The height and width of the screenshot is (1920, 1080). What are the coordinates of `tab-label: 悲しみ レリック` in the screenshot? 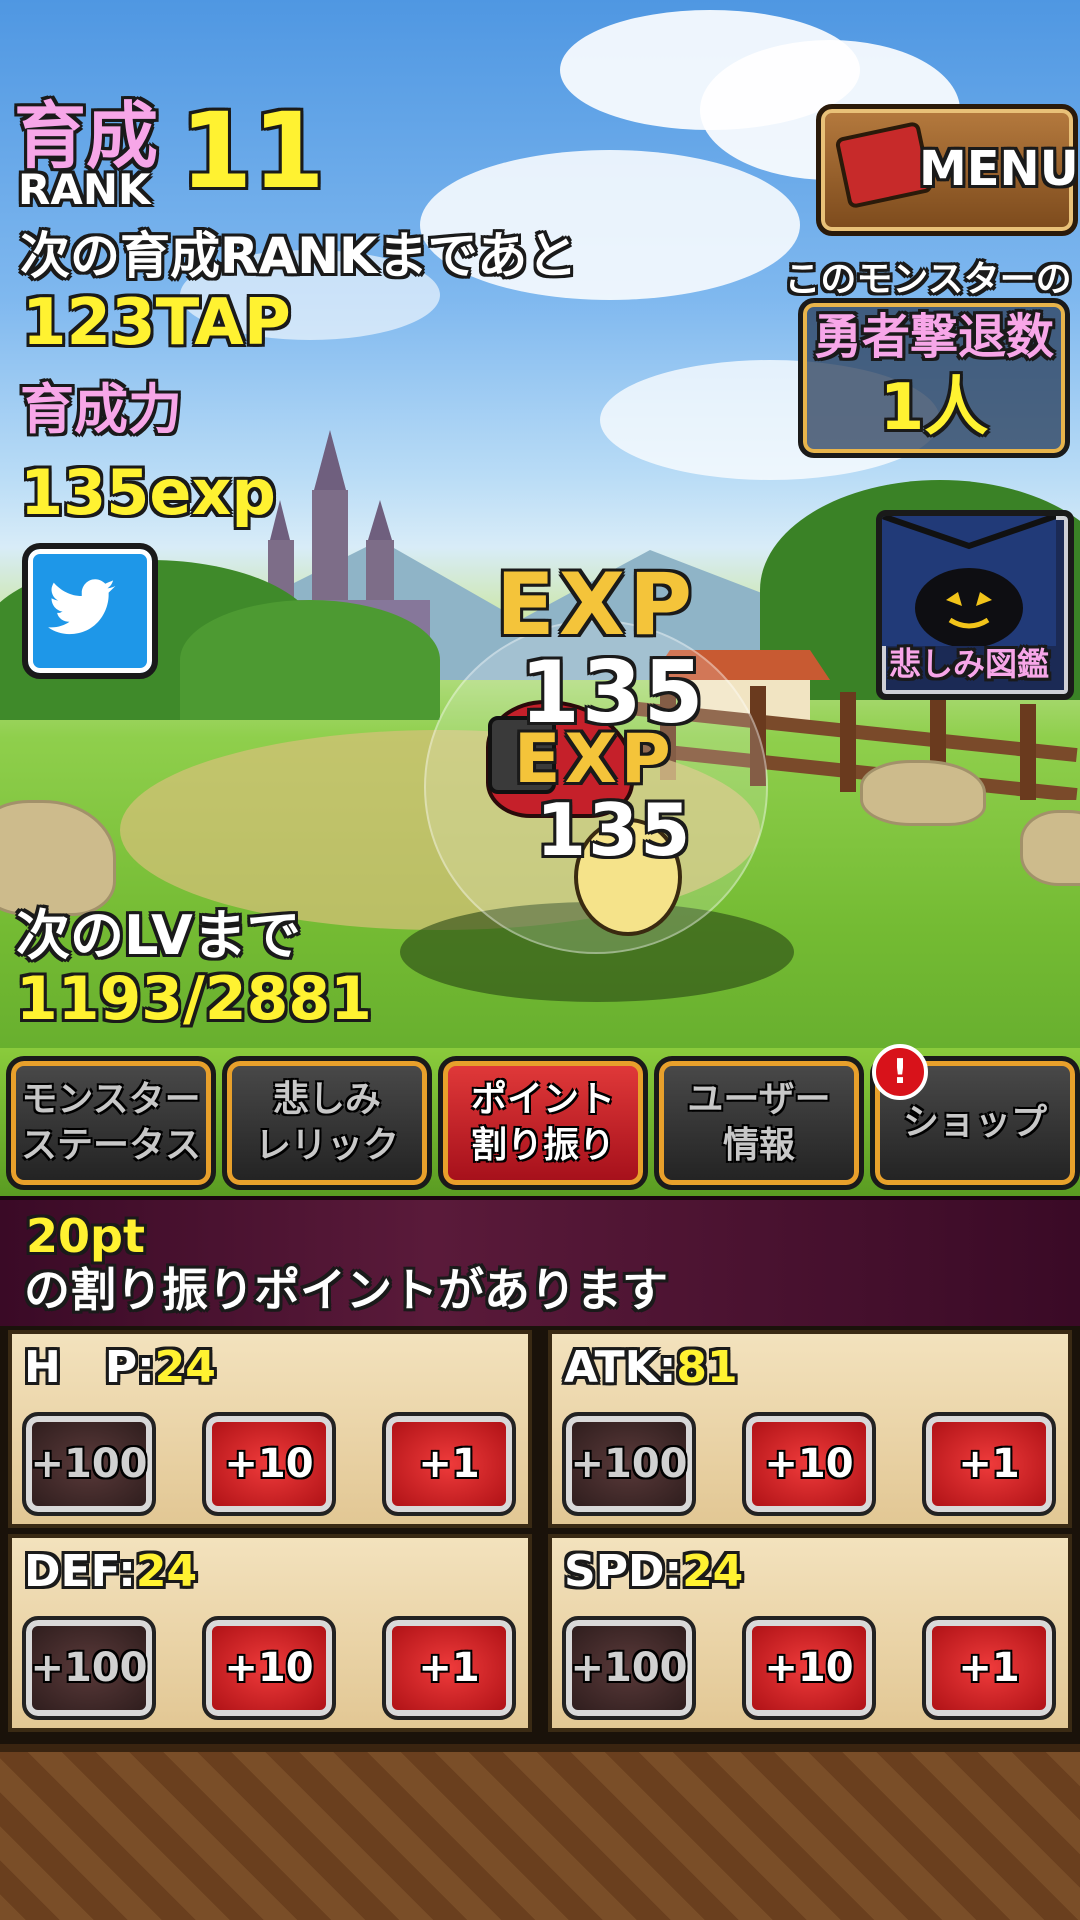 It's located at (326, 1122).